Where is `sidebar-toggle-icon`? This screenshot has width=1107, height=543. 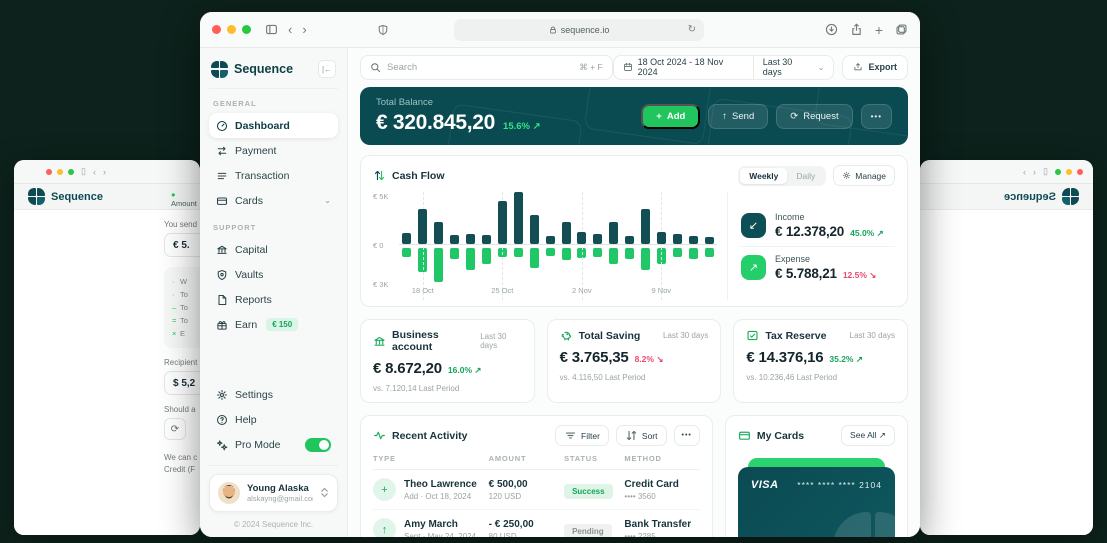 sidebar-toggle-icon is located at coordinates (271, 29).